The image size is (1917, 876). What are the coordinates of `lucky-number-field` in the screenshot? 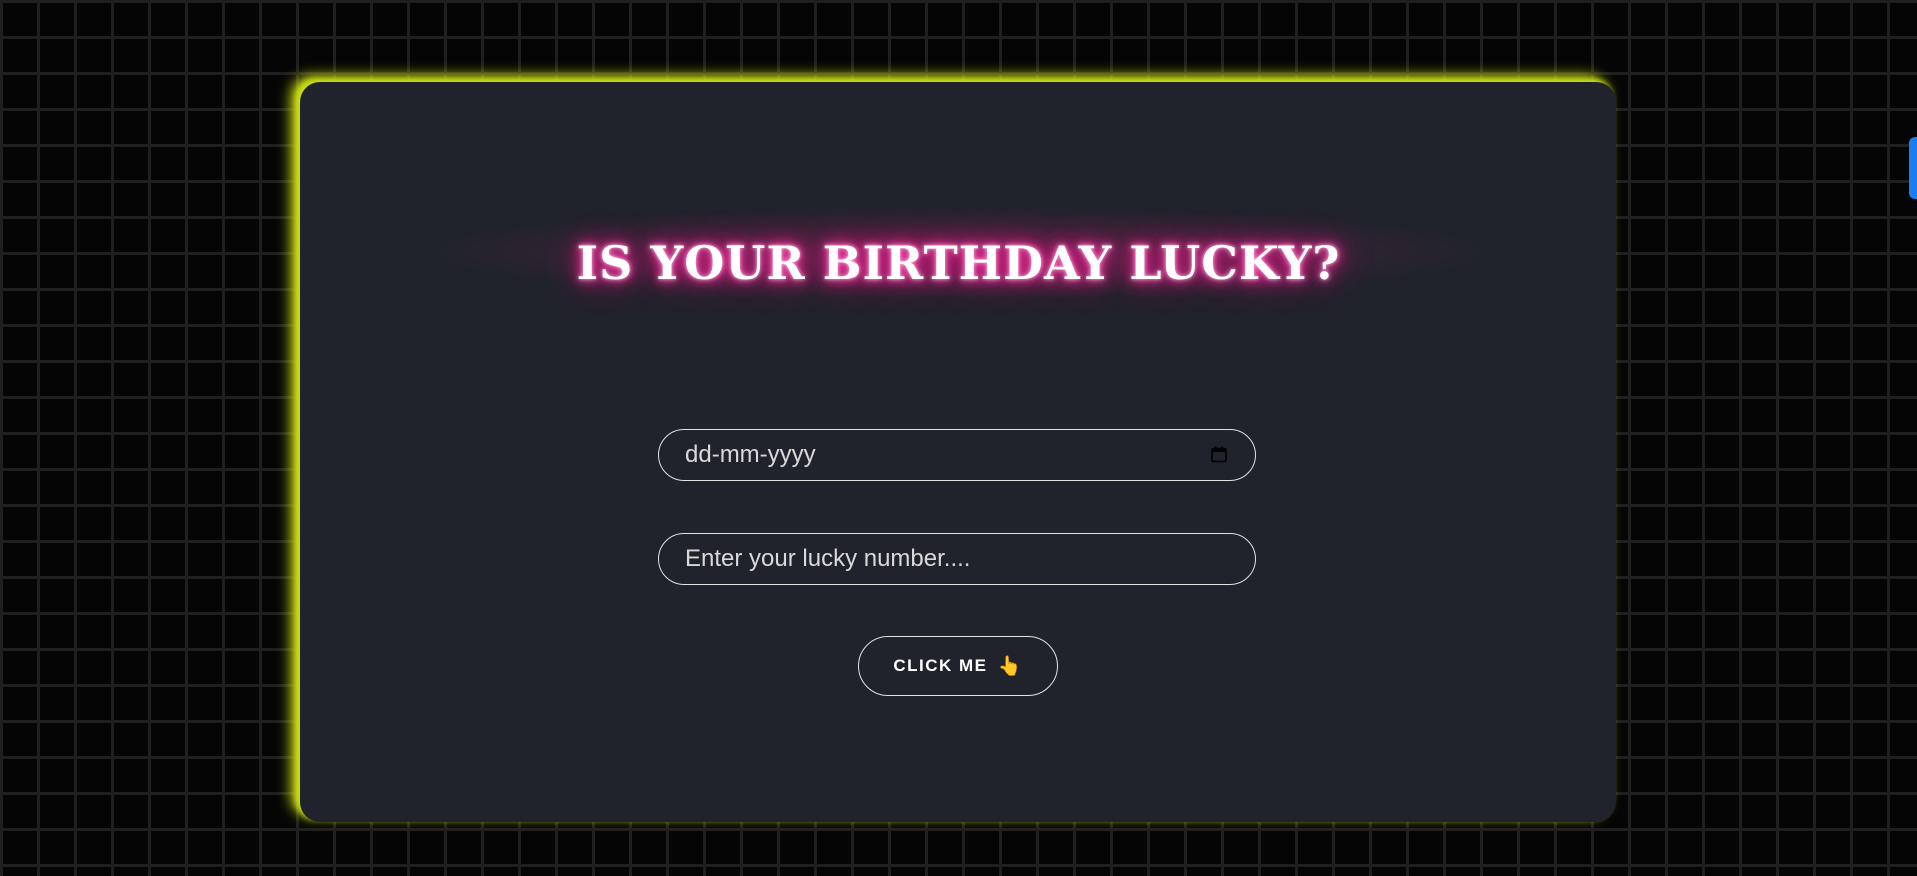 It's located at (957, 559).